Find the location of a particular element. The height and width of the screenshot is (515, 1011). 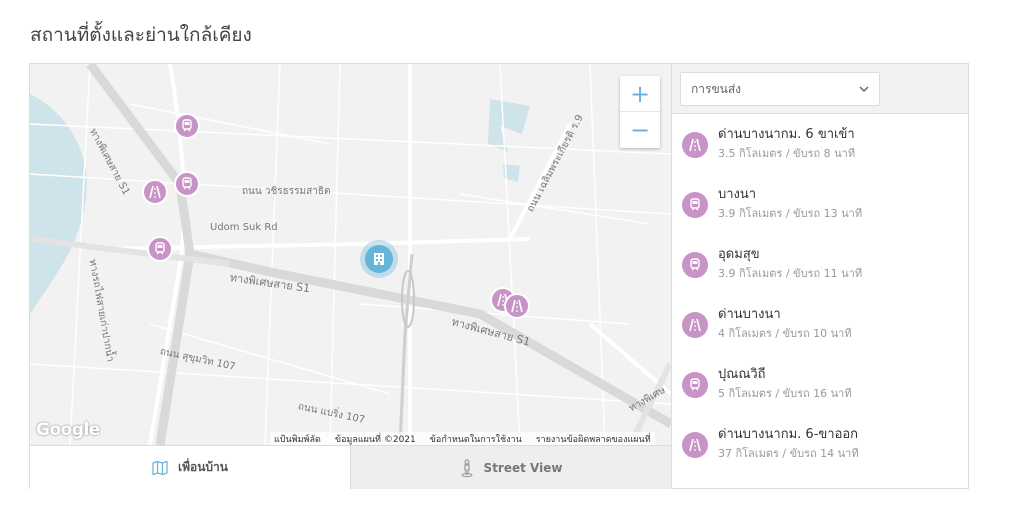

building-icon is located at coordinates (379, 259).